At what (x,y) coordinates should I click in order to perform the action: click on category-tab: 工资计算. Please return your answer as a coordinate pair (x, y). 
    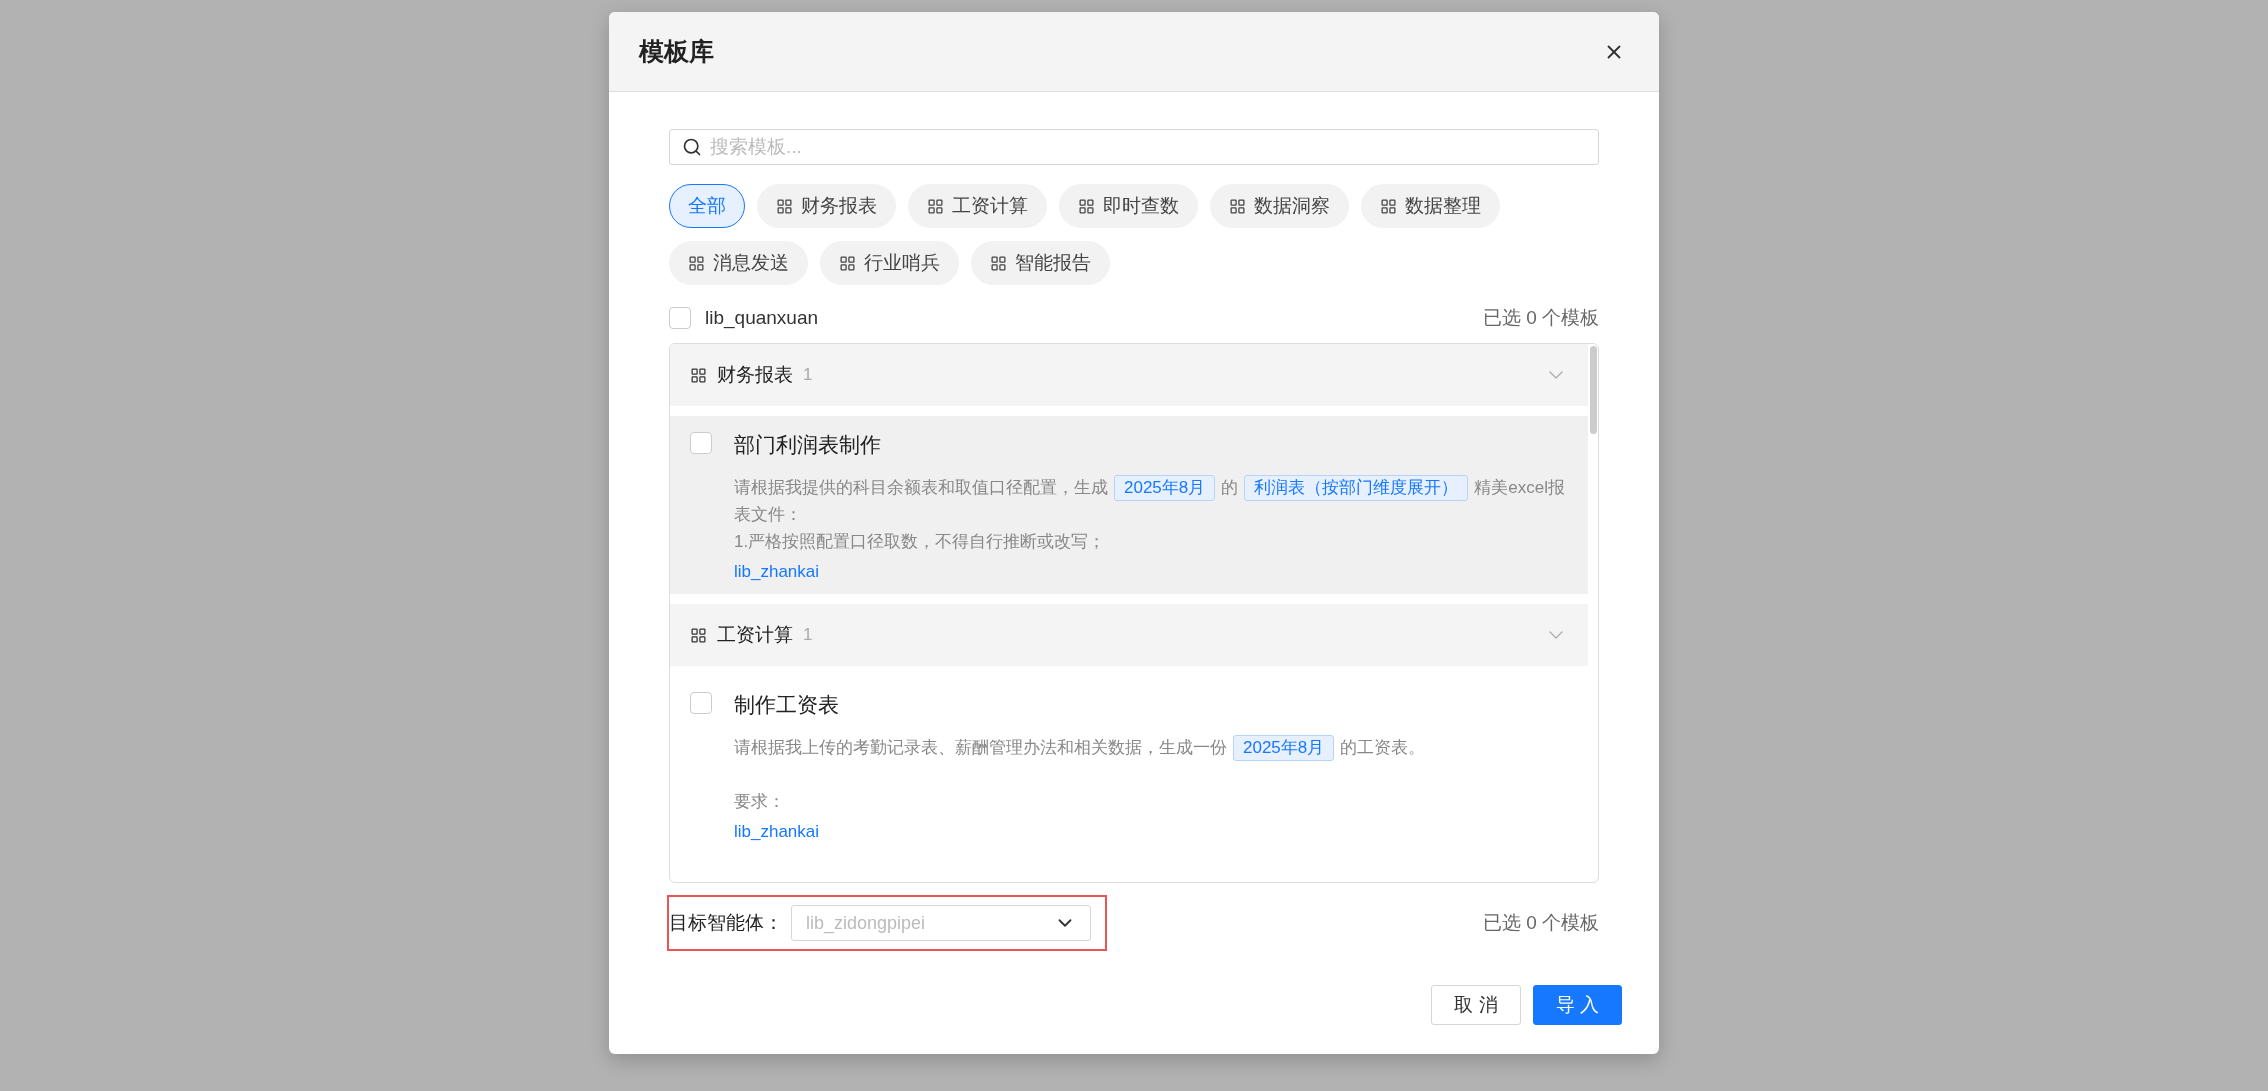
    Looking at the image, I should click on (977, 206).